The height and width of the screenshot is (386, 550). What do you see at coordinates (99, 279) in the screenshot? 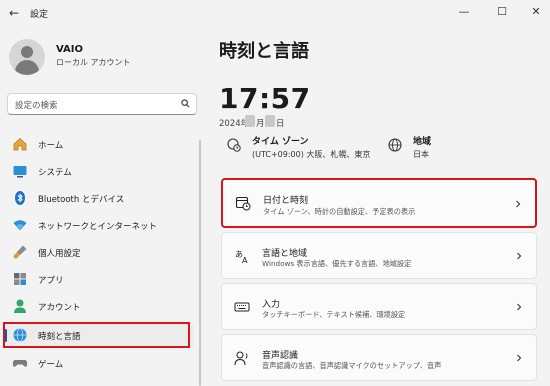
I see `sidebar-item-apps: アプリ` at bounding box center [99, 279].